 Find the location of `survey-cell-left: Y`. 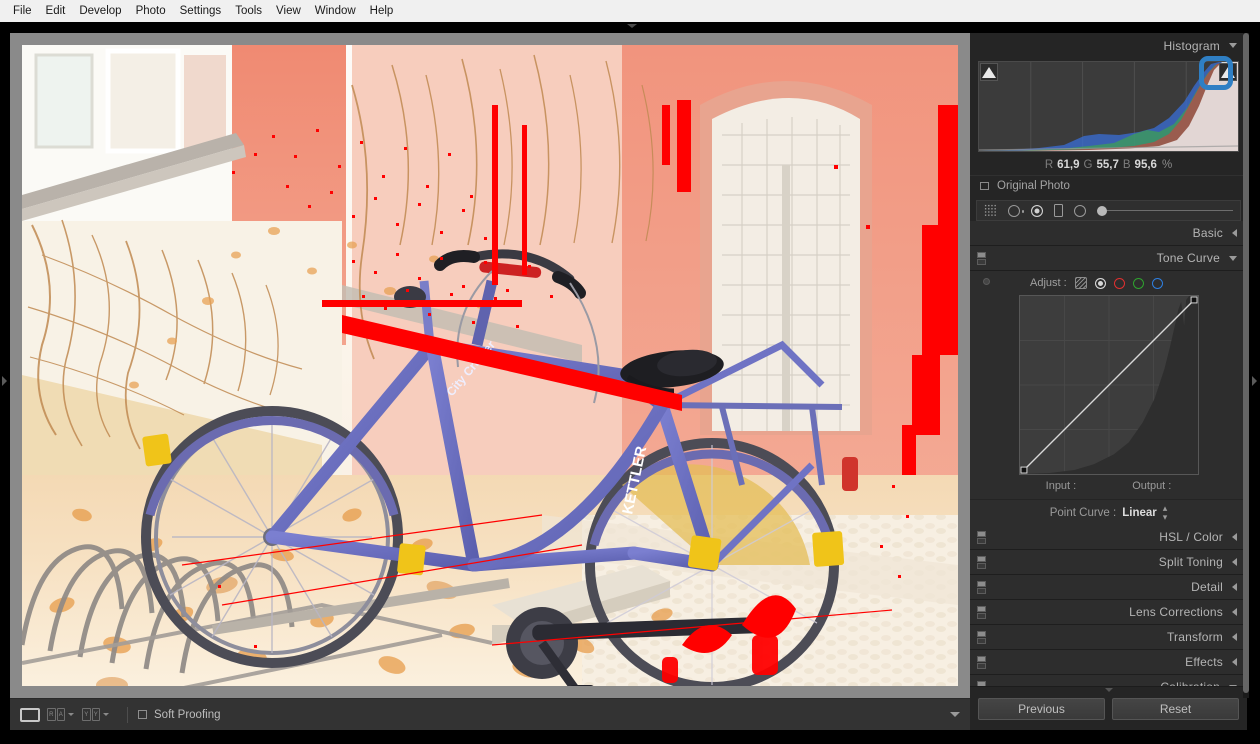

survey-cell-left: Y is located at coordinates (86, 714).